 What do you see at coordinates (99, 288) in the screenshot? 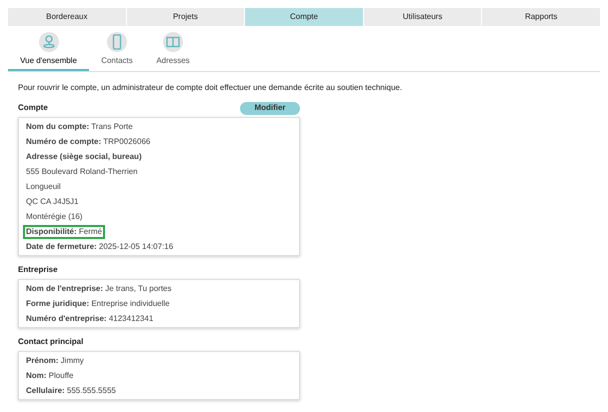
I see `info-row-text: Nom de l'entreprise: Je trans, Tu portes` at bounding box center [99, 288].